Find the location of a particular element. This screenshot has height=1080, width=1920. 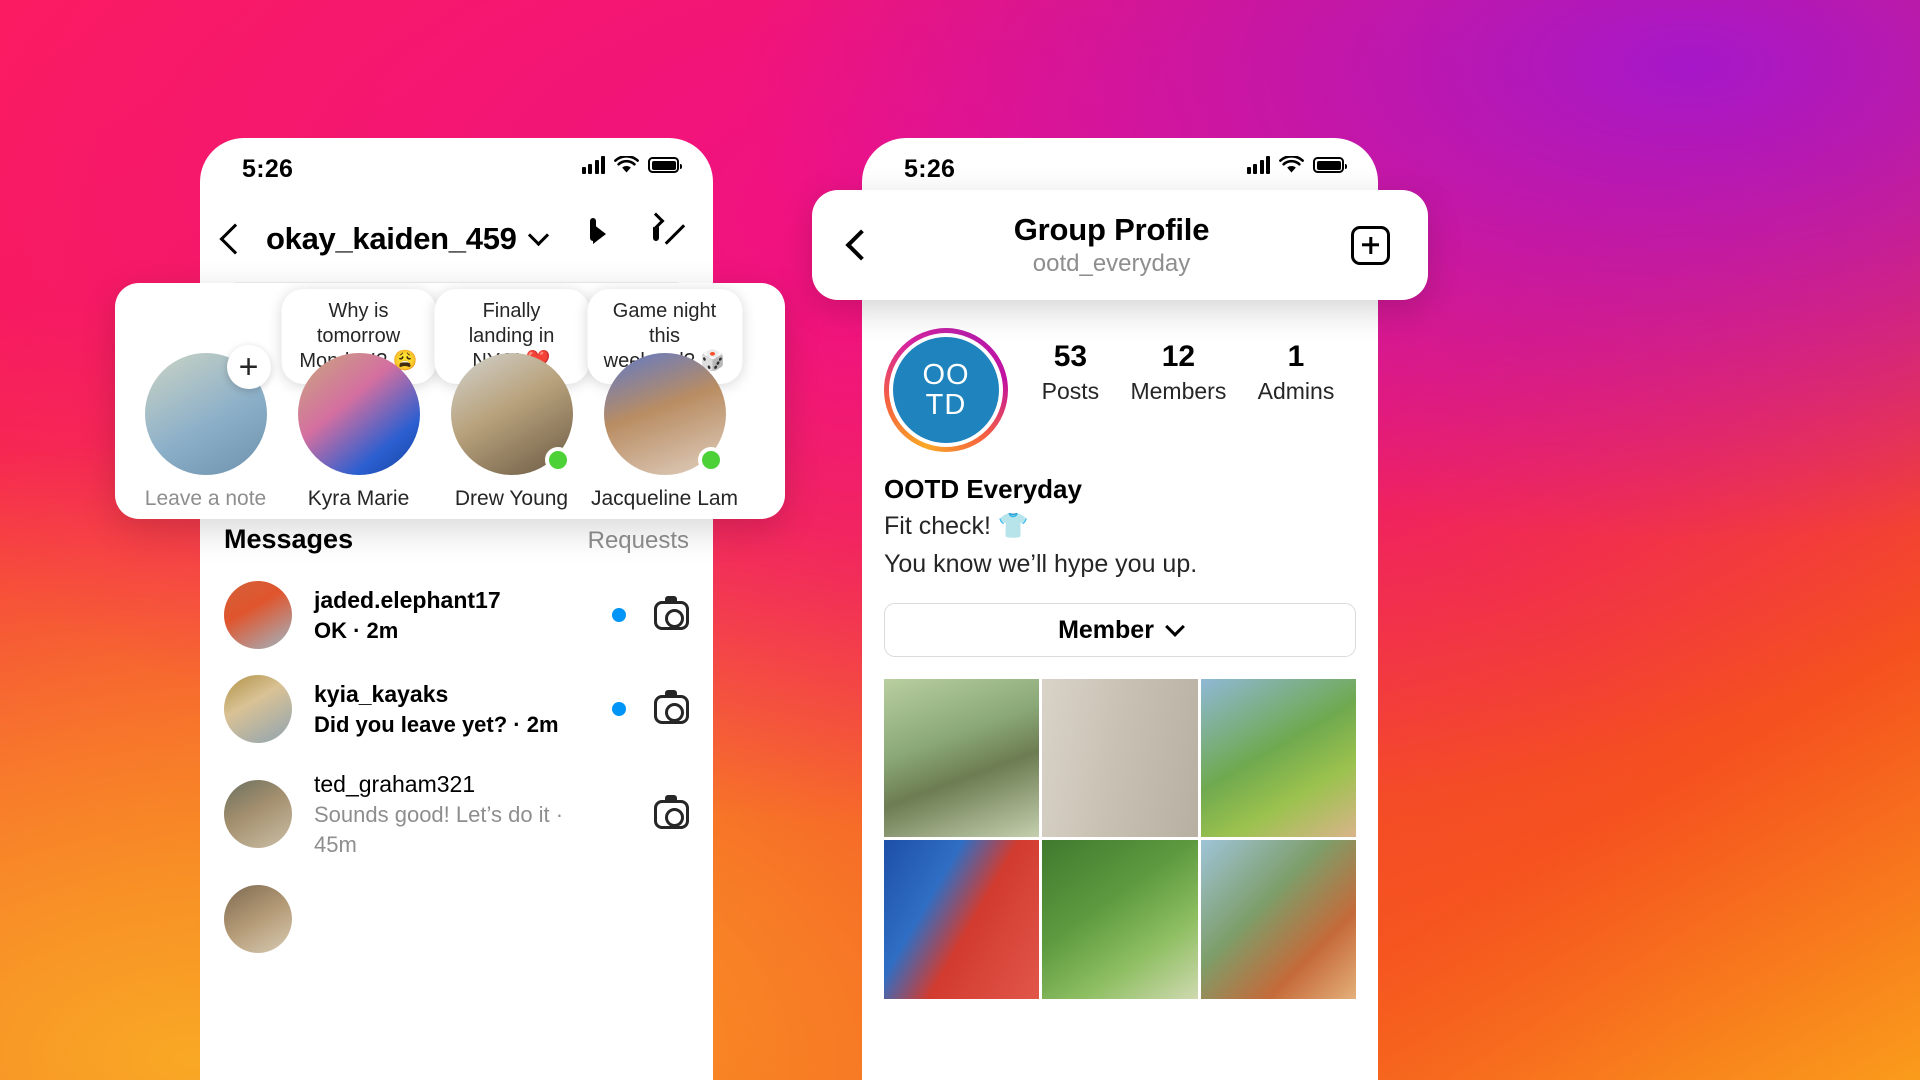

message-text: jaded.elephant17 OK · 2m is located at coordinates (456, 615).